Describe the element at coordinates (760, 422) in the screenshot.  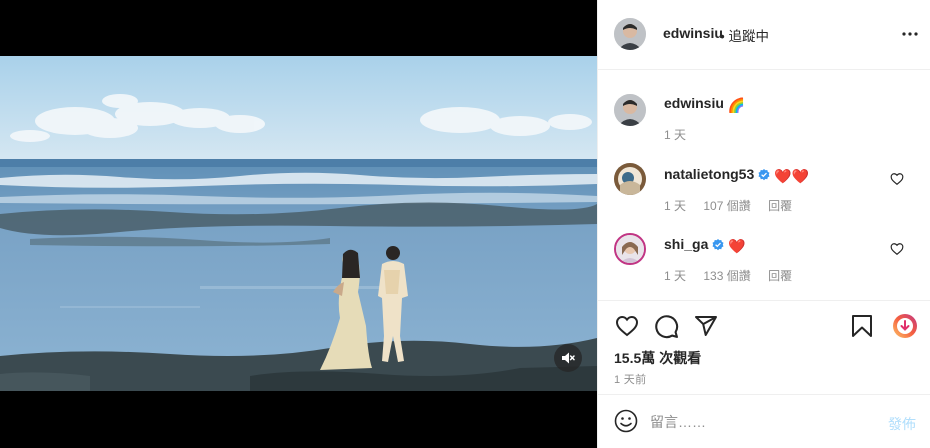
I see `comment-input` at that location.